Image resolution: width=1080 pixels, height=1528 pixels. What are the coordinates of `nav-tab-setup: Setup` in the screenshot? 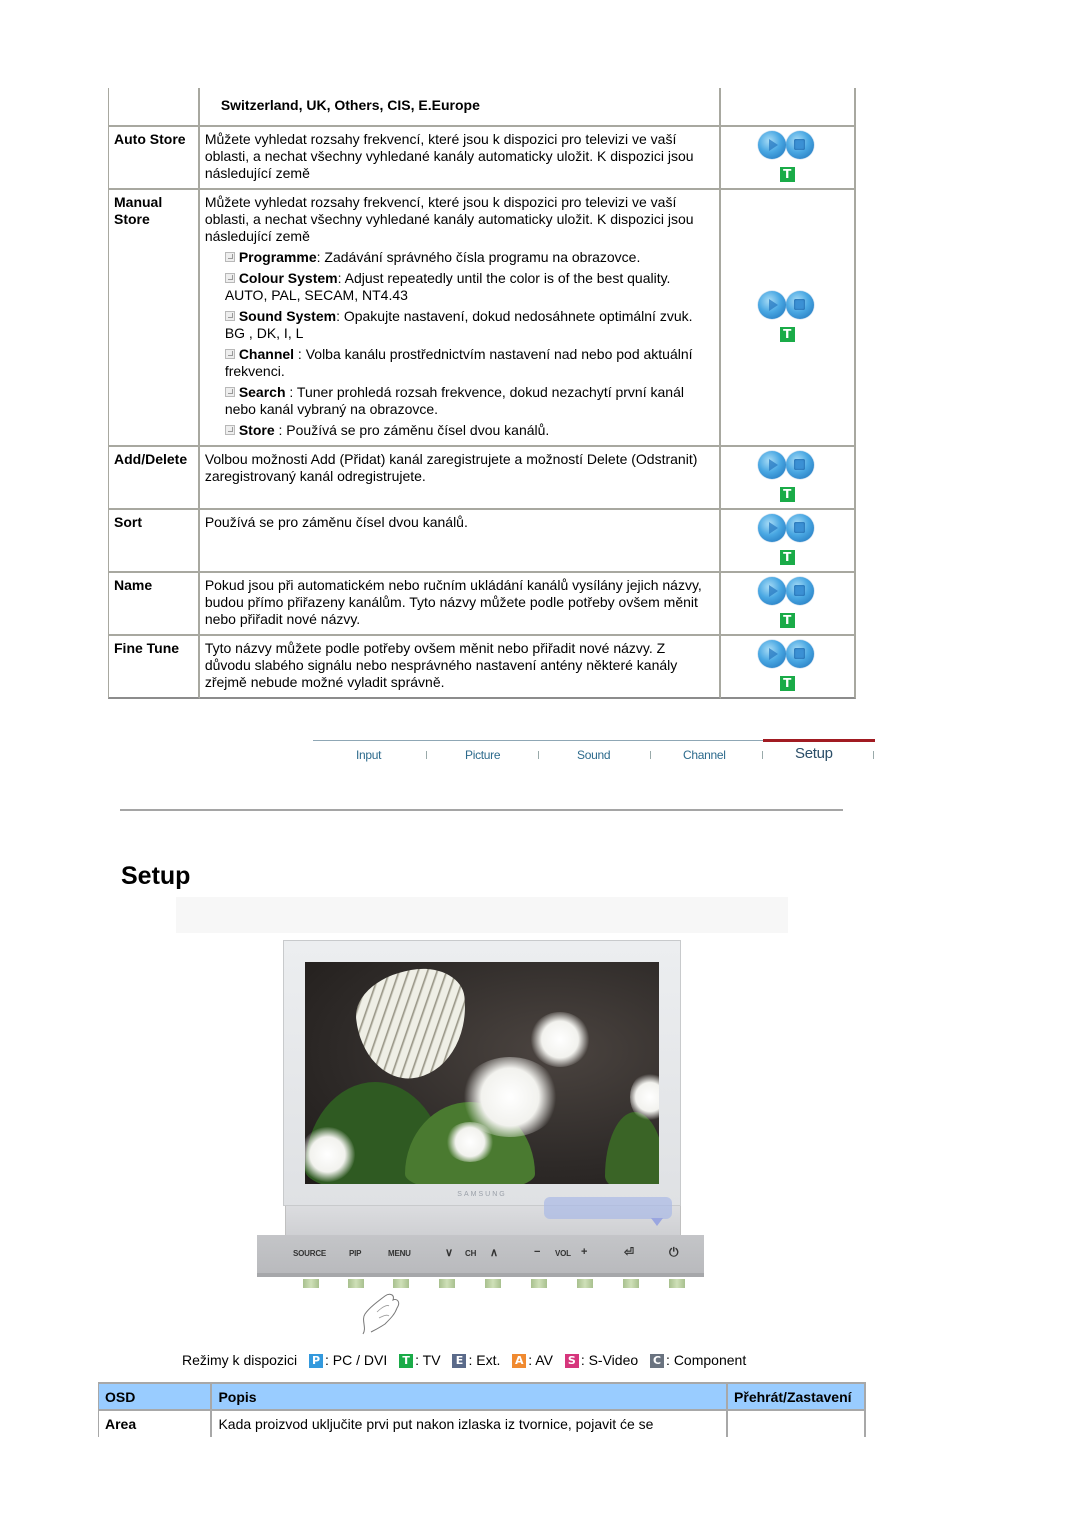 It's located at (814, 753).